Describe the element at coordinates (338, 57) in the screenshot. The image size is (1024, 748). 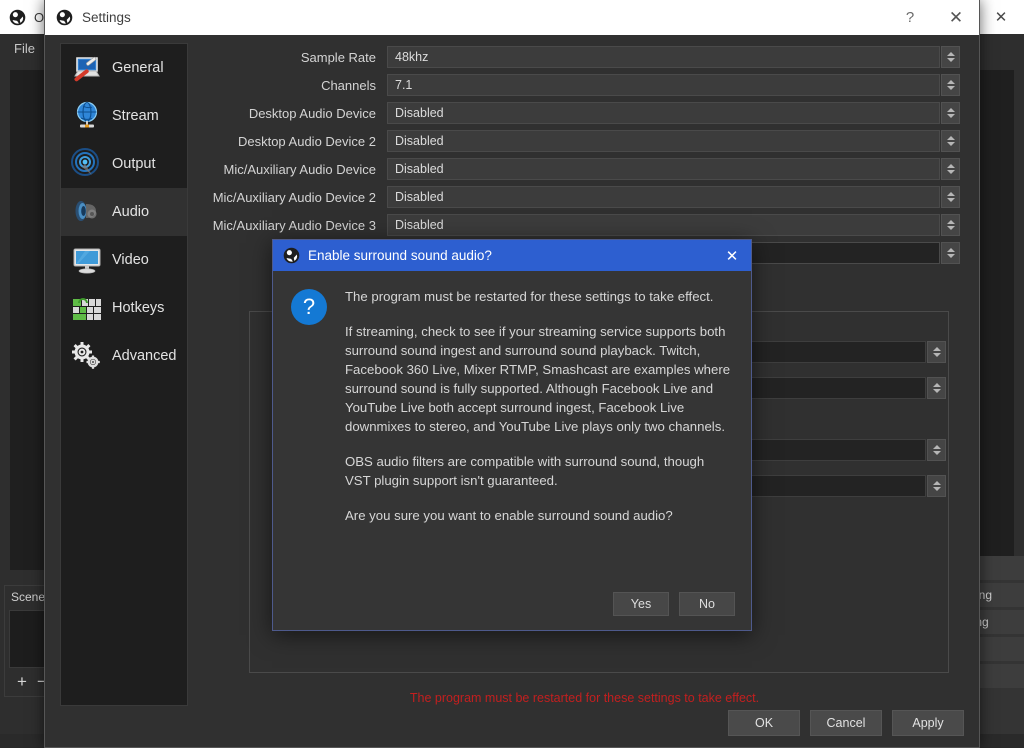
I see `field-label: Sample Rate` at that location.